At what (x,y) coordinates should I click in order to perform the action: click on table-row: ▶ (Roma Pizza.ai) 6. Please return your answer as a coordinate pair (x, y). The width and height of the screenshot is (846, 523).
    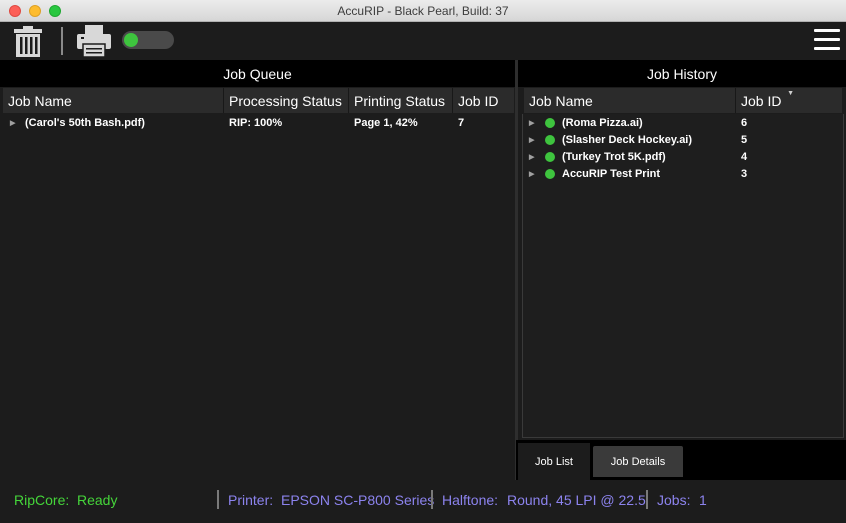
    Looking at the image, I should click on (683, 122).